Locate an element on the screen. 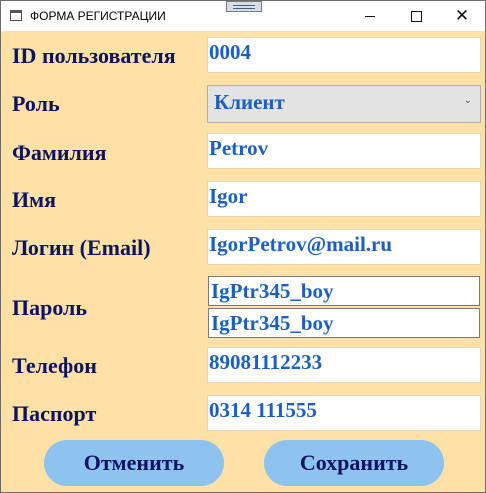  first-name-label: Имя is located at coordinates (34, 199).